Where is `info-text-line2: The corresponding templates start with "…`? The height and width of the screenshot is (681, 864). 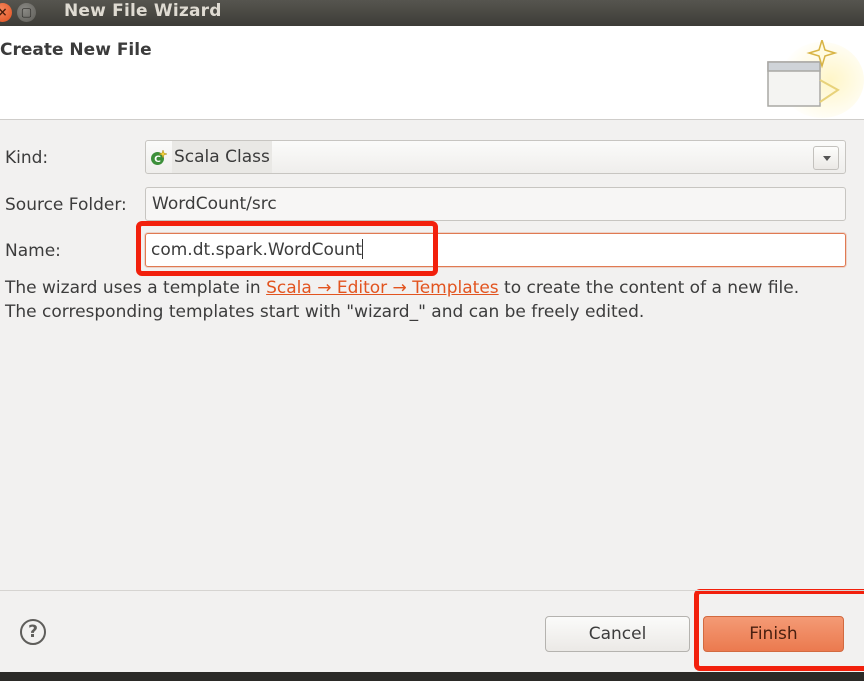 info-text-line2: The corresponding templates start with "… is located at coordinates (325, 312).